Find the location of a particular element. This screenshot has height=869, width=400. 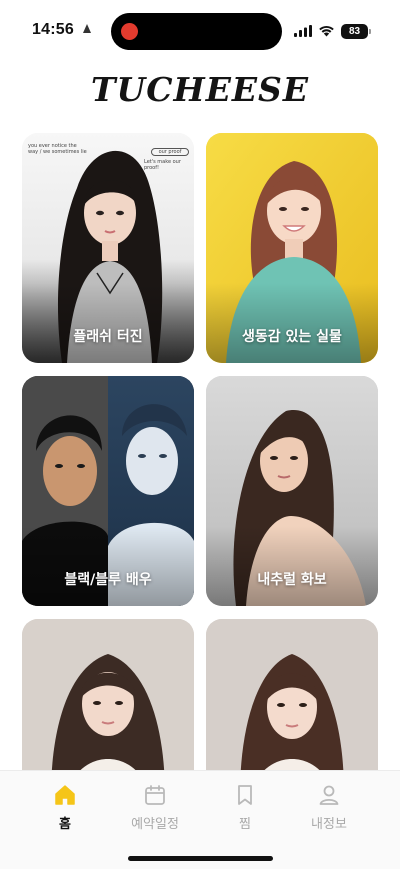

card-label: 블랙/블루 배우 is located at coordinates (108, 580).